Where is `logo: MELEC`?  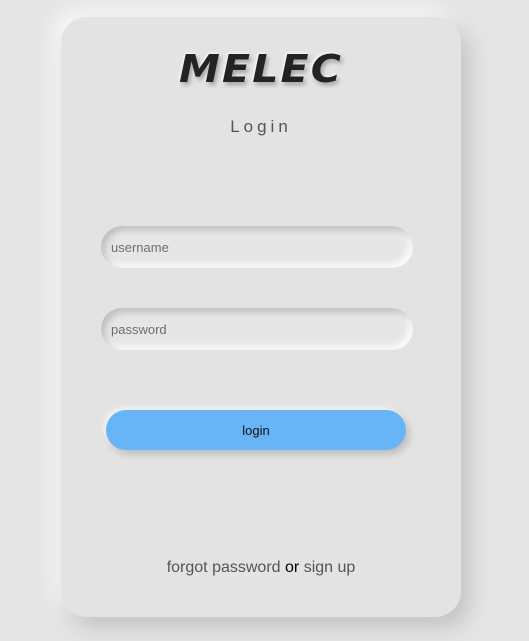
logo: MELEC is located at coordinates (261, 69).